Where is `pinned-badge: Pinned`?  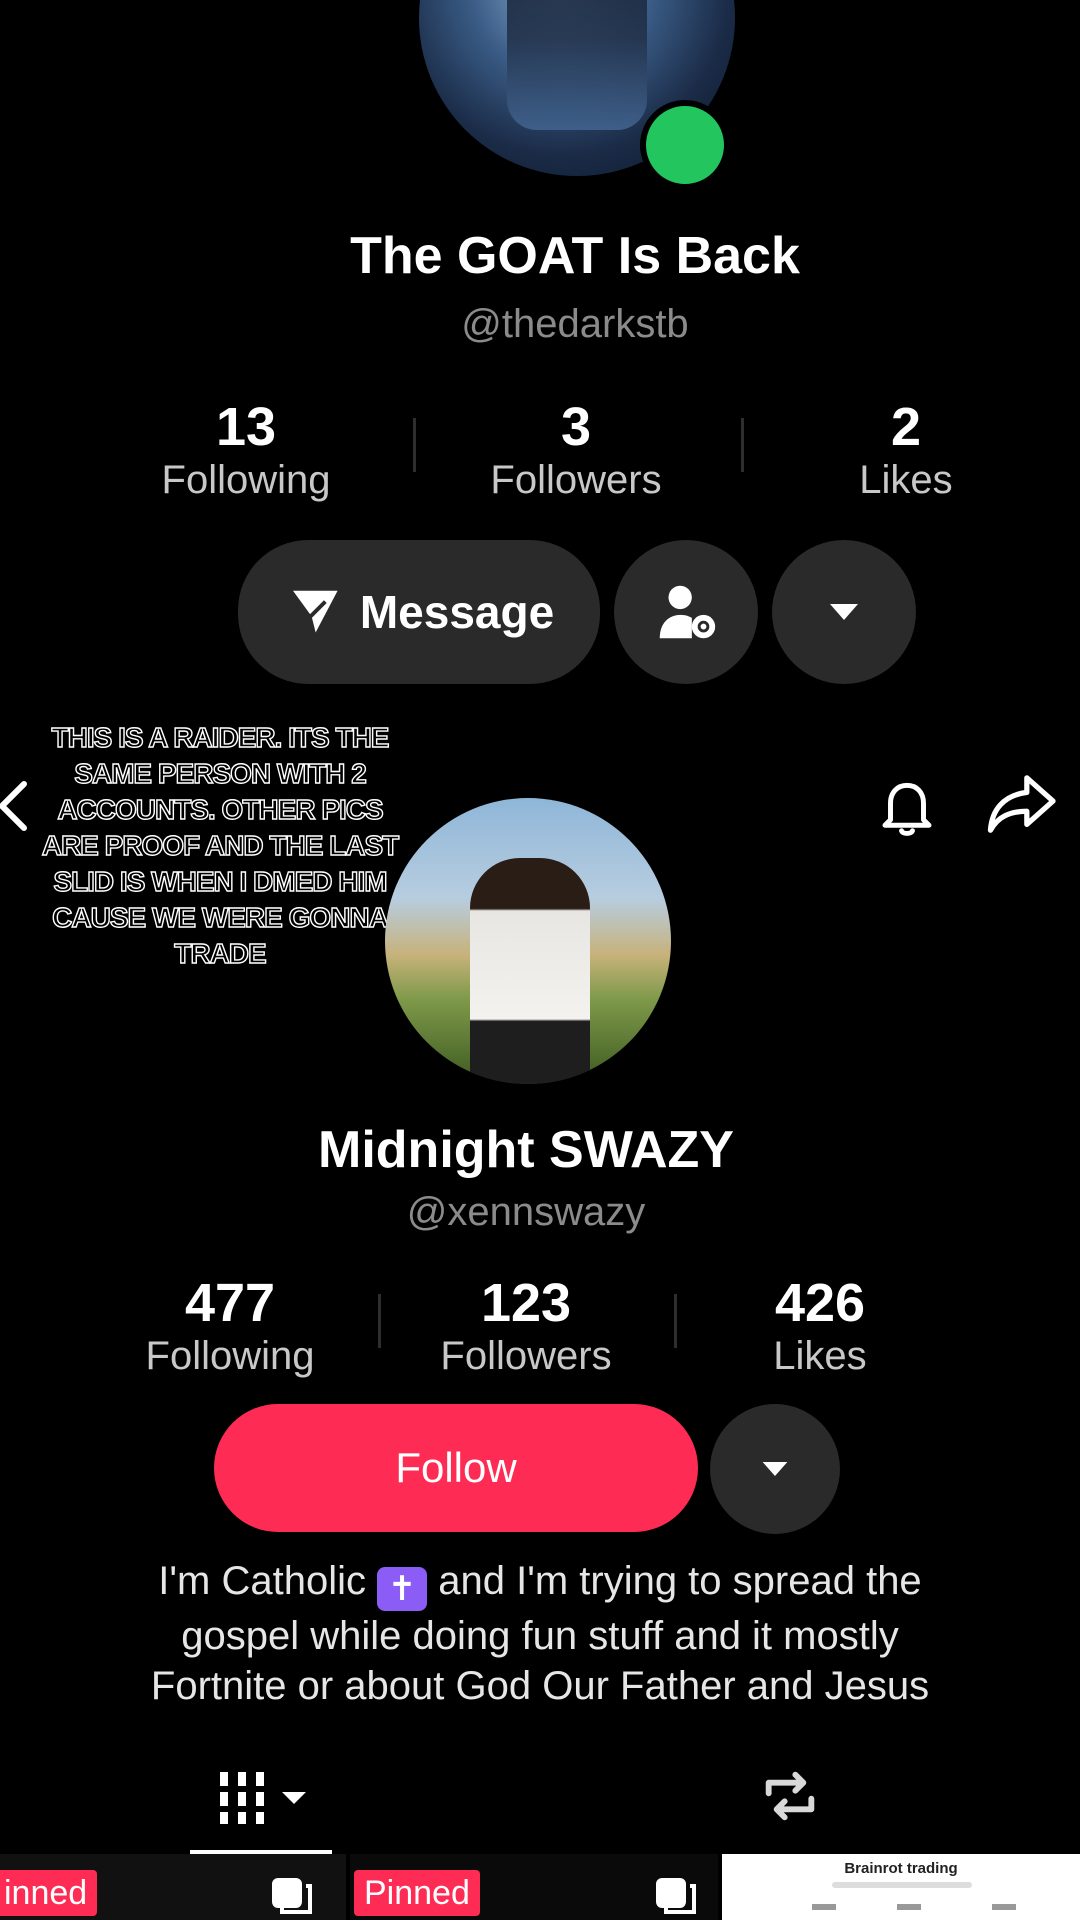
pinned-badge: Pinned is located at coordinates (417, 1893).